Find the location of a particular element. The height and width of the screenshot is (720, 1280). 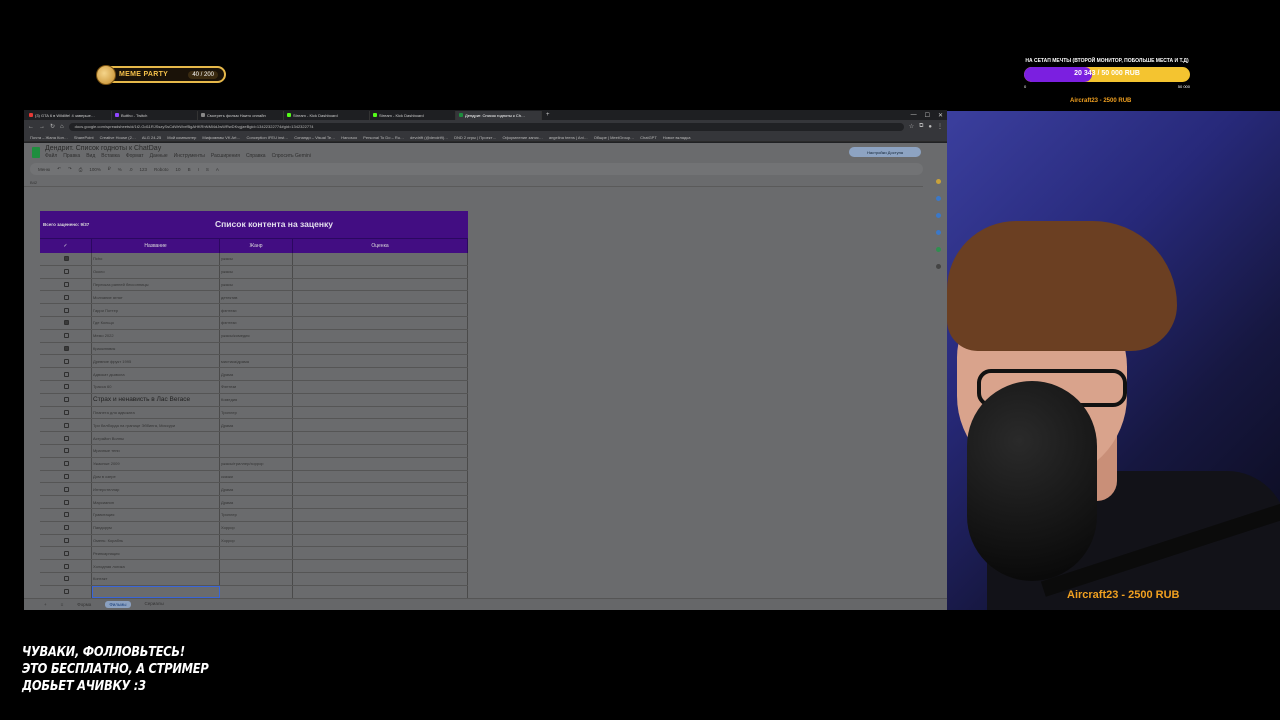

menu-item: Файл is located at coordinates (51, 156).